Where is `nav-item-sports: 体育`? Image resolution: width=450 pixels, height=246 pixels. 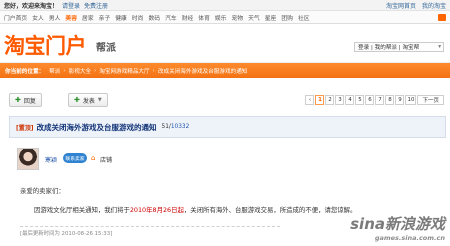 nav-item-sports: 体育 is located at coordinates (204, 17).